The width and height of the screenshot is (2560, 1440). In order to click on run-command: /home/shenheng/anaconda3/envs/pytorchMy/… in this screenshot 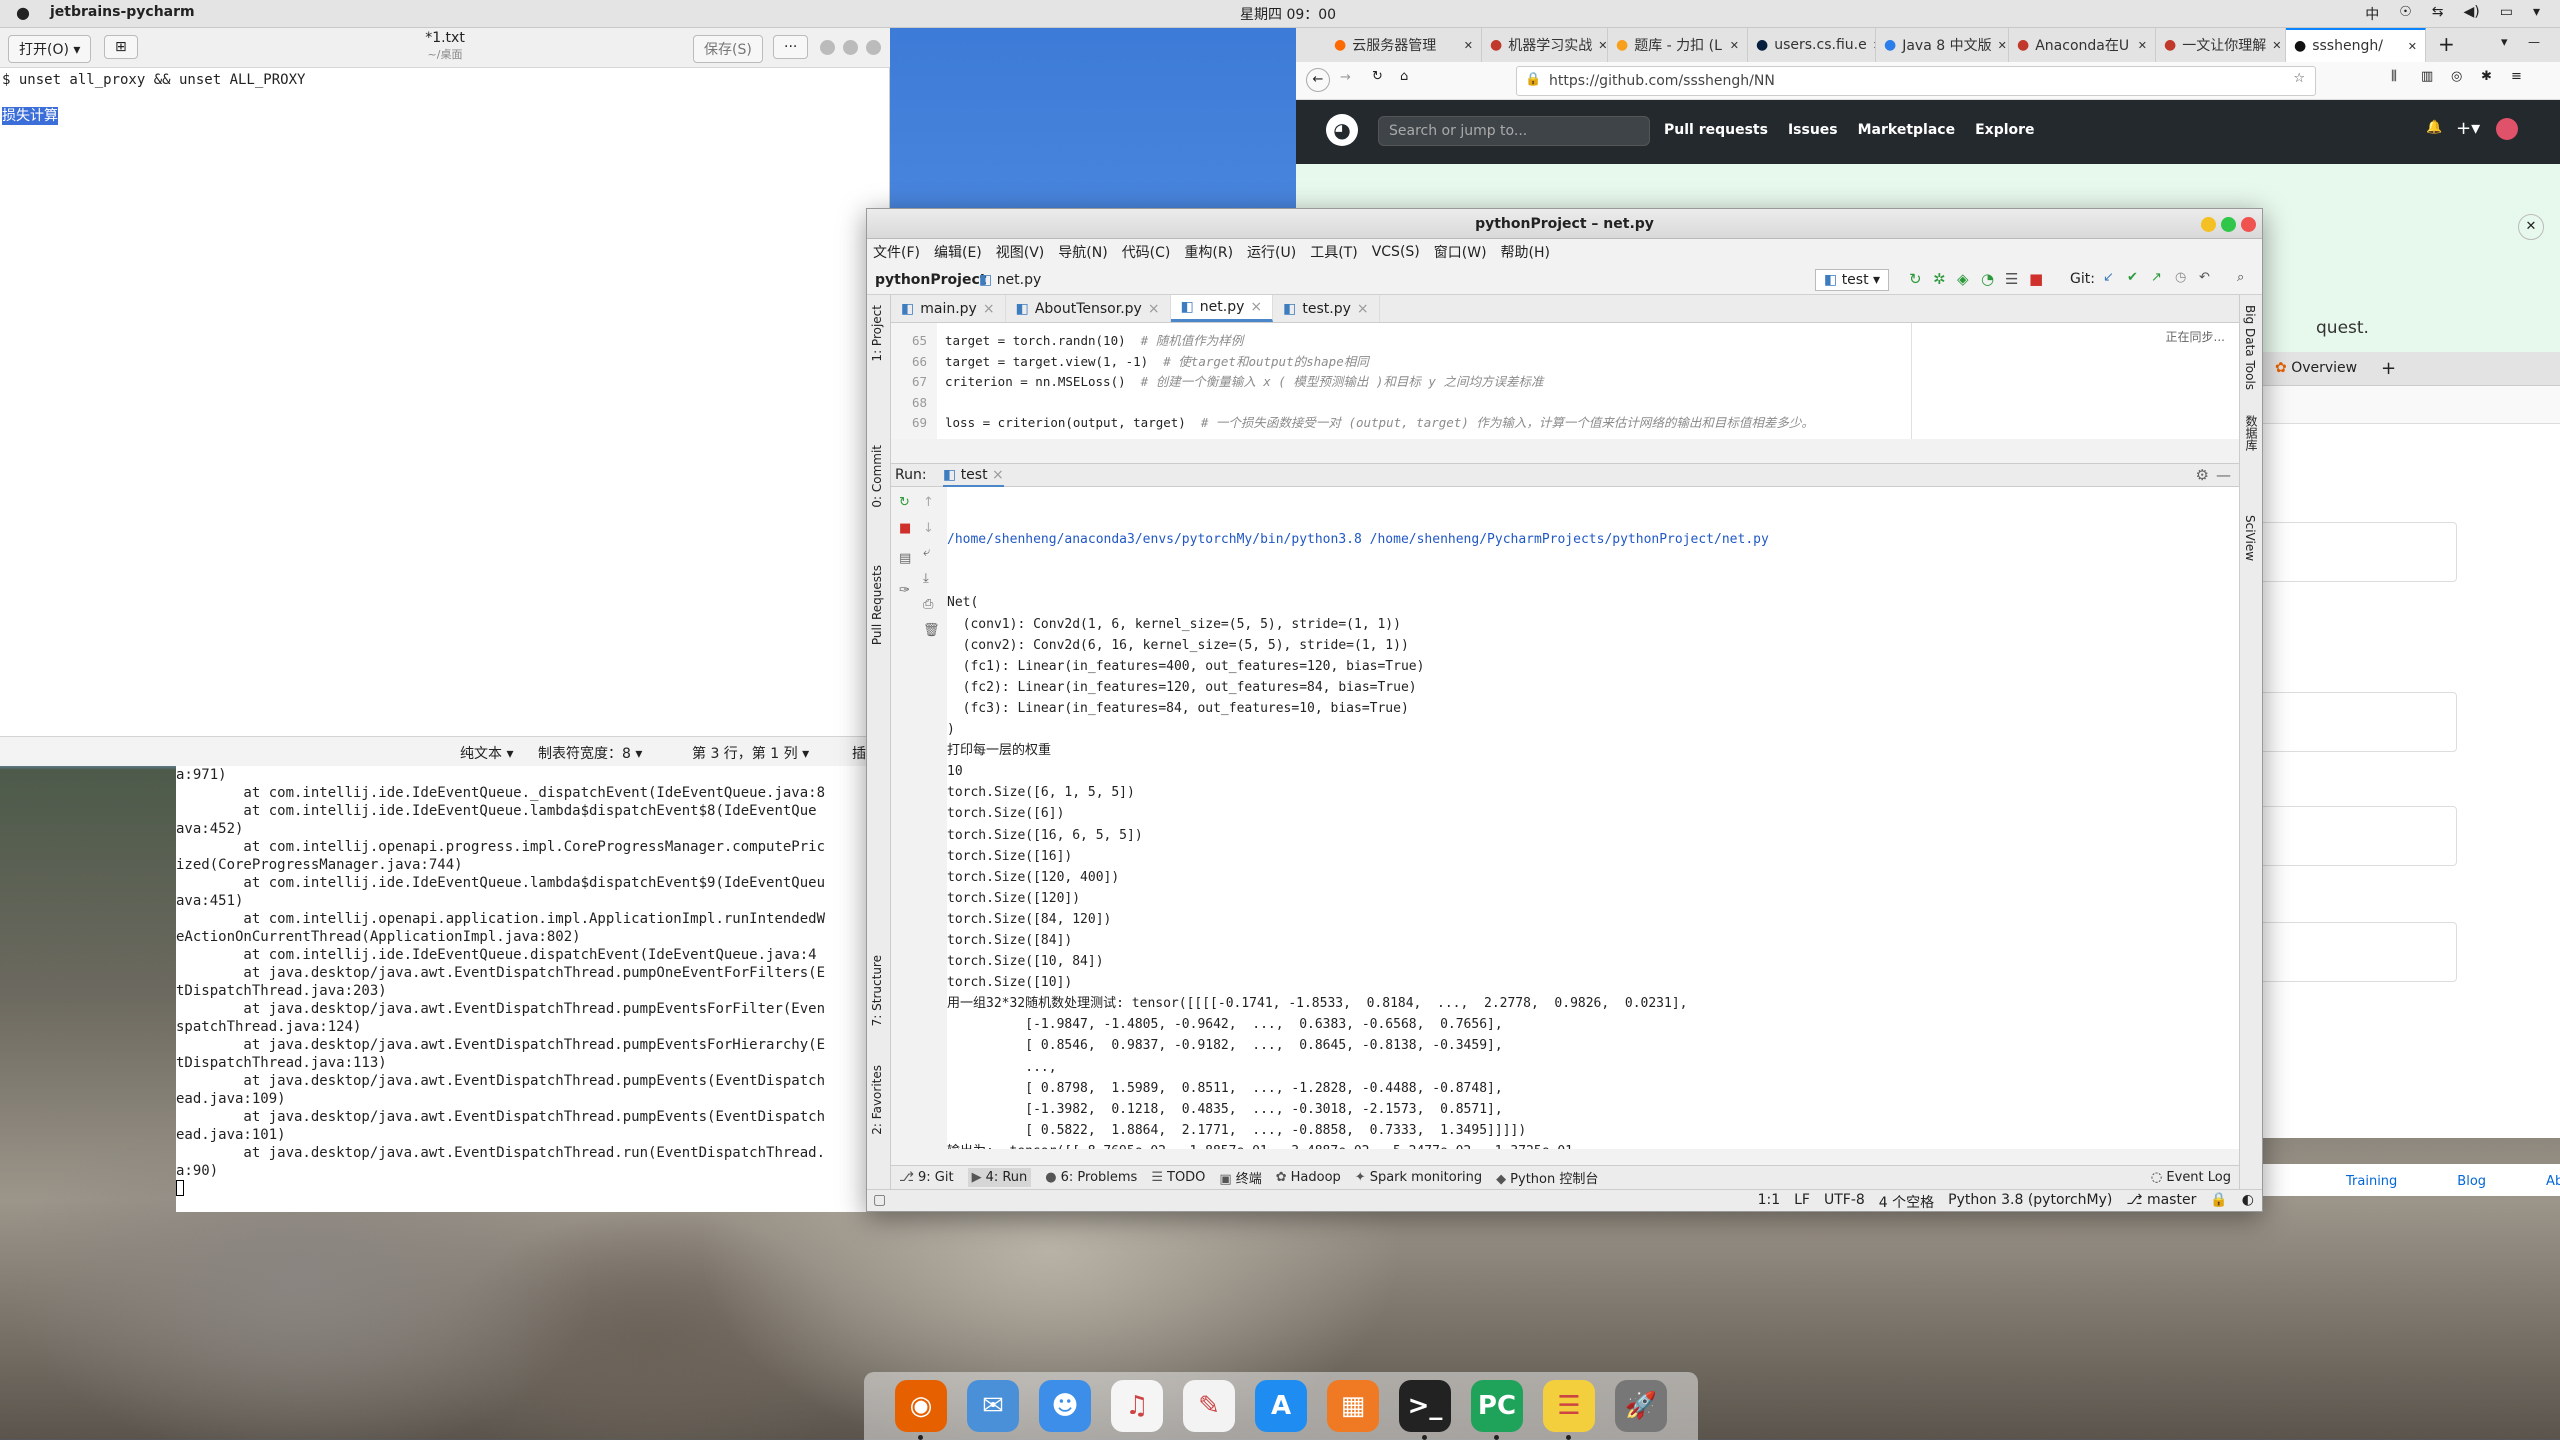, I will do `click(1593, 539)`.